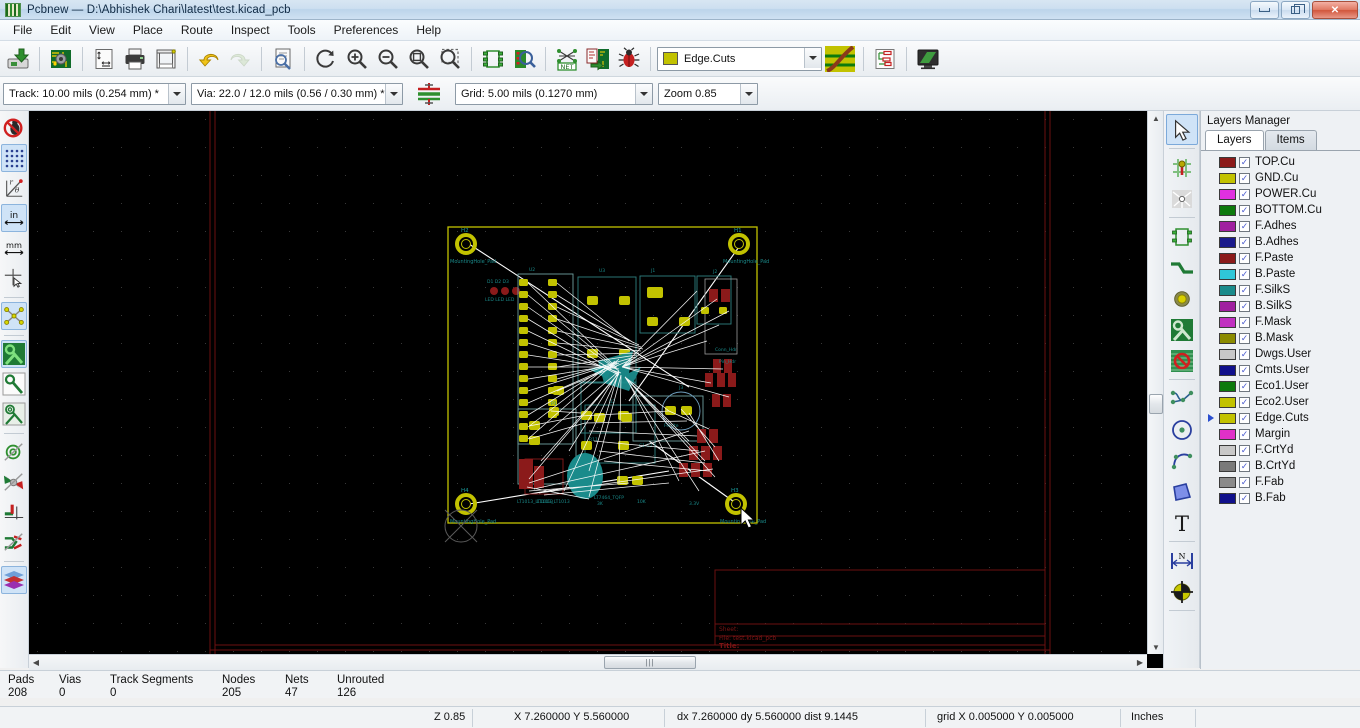 The image size is (1360, 728). Describe the element at coordinates (357, 59) in the screenshot. I see `zoom-in-icon` at that location.